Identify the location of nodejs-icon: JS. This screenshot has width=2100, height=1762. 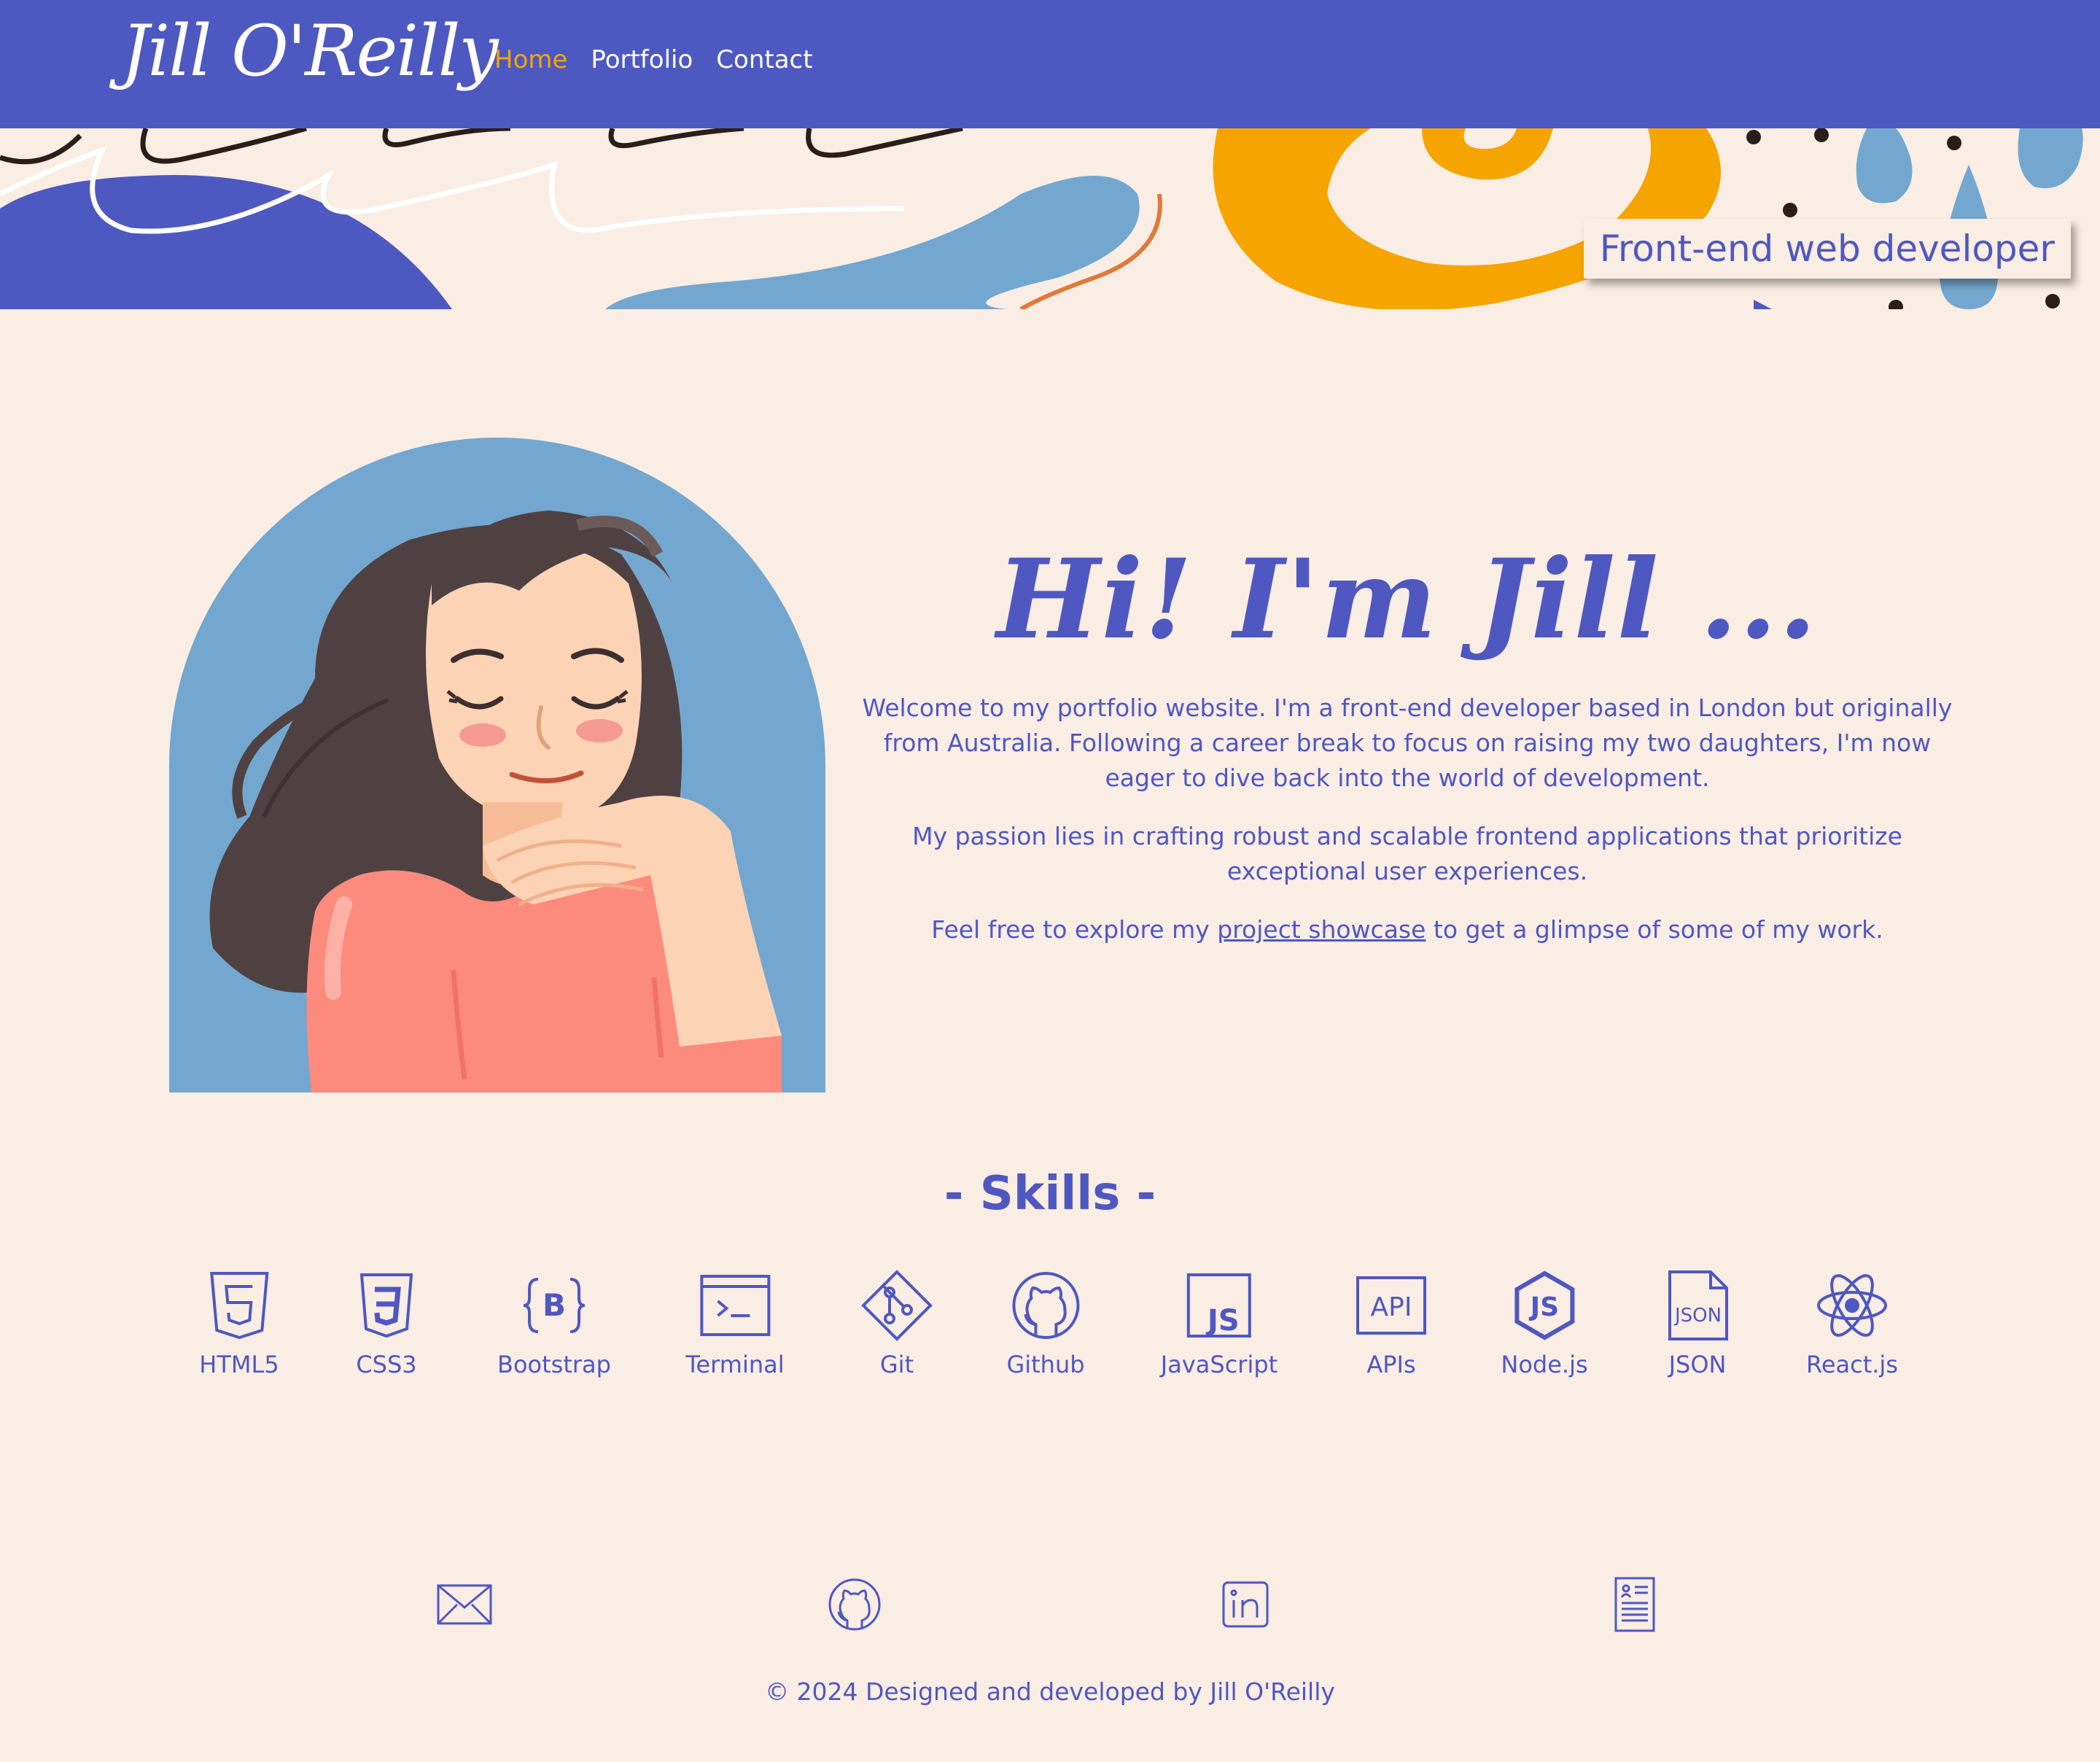
(1544, 1305).